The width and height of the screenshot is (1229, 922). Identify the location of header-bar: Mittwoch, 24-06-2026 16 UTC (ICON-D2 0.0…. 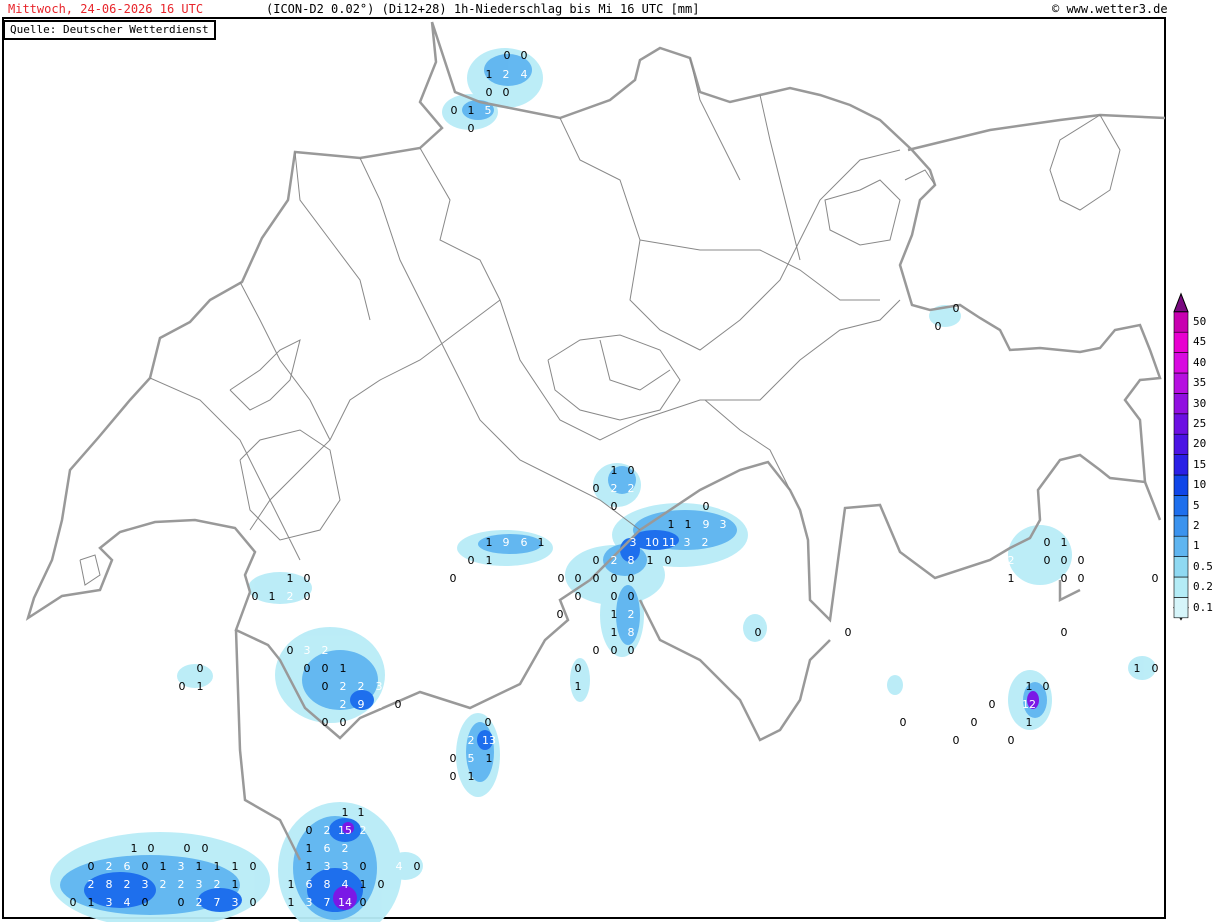
(614, 9).